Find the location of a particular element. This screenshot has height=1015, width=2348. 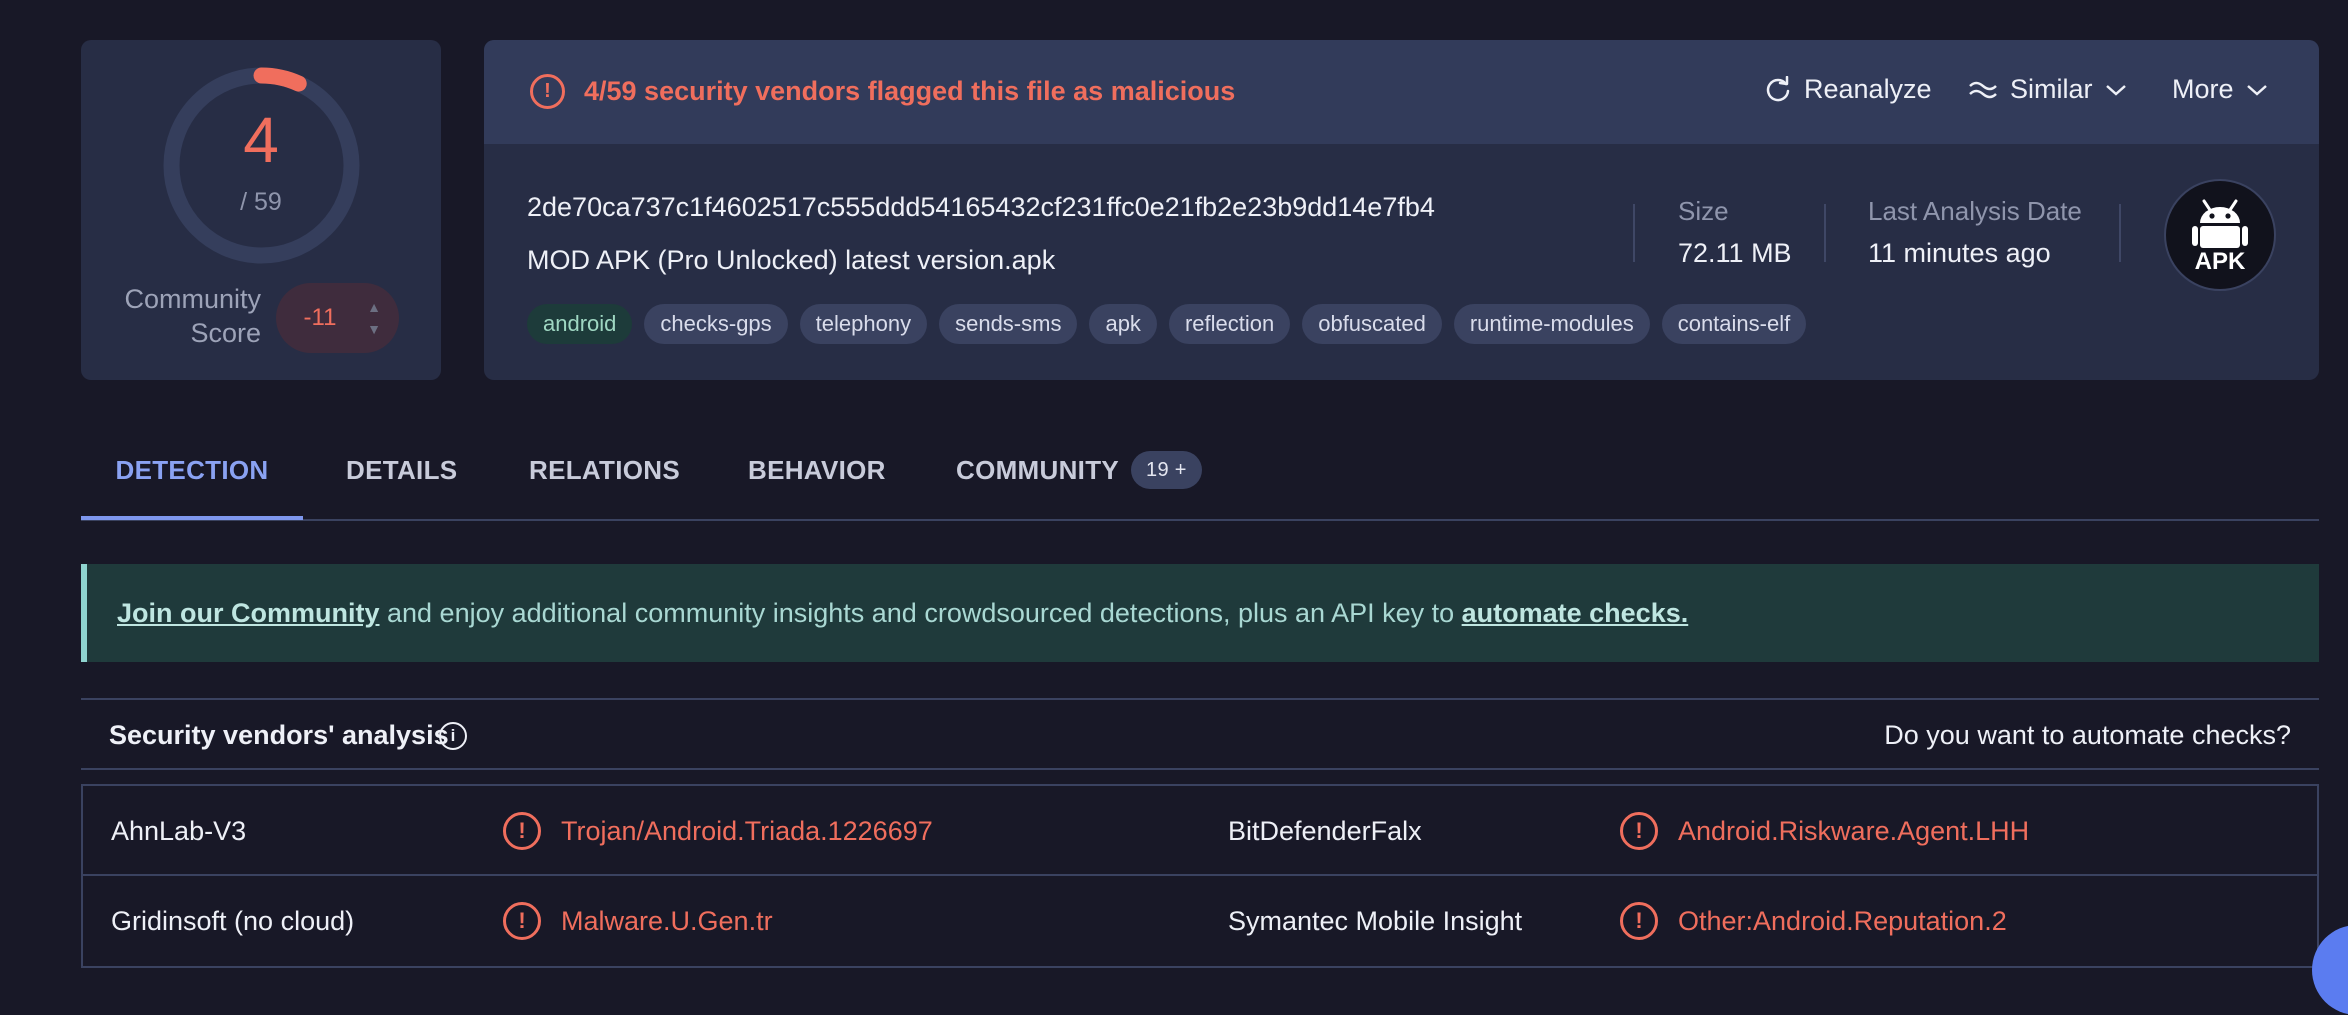

size-label: Size is located at coordinates (1703, 211).